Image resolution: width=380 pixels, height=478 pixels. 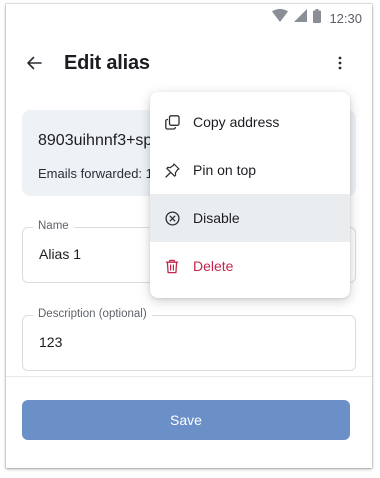 I want to click on page-title: Edit alias, so click(x=107, y=63).